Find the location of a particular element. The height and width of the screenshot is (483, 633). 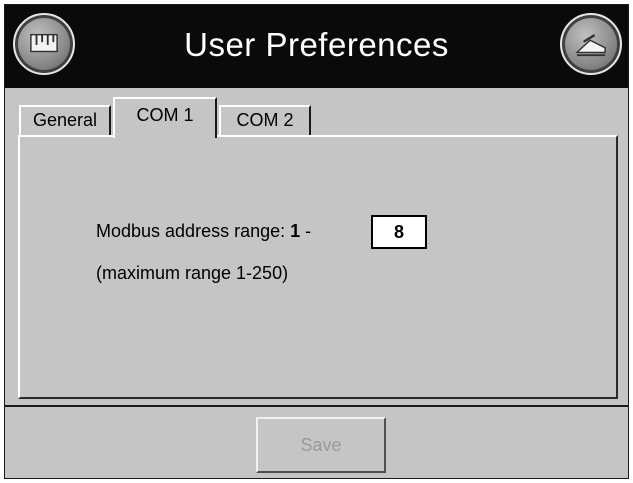

tab-com2: COM 2 is located at coordinates (265, 120).